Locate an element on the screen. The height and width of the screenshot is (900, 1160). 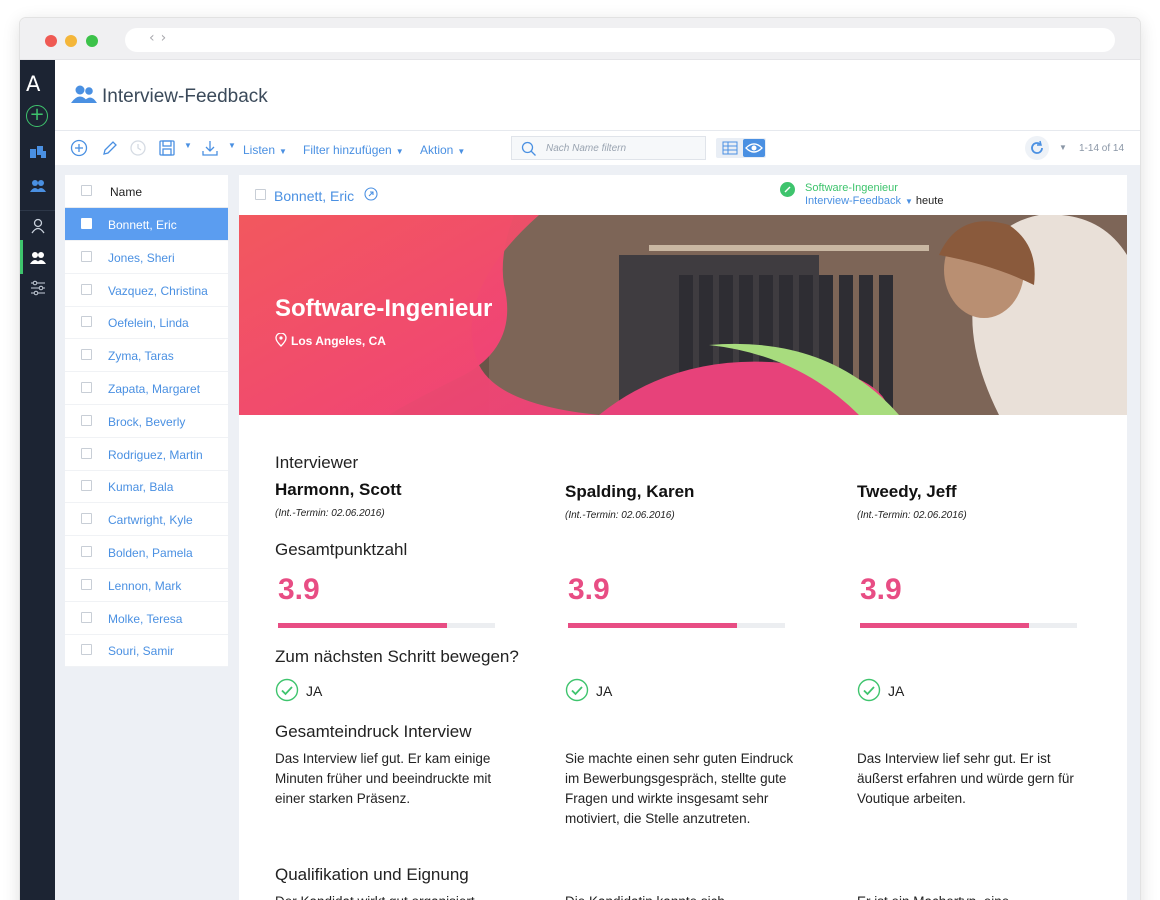
cards-icon is located at coordinates (38, 152).